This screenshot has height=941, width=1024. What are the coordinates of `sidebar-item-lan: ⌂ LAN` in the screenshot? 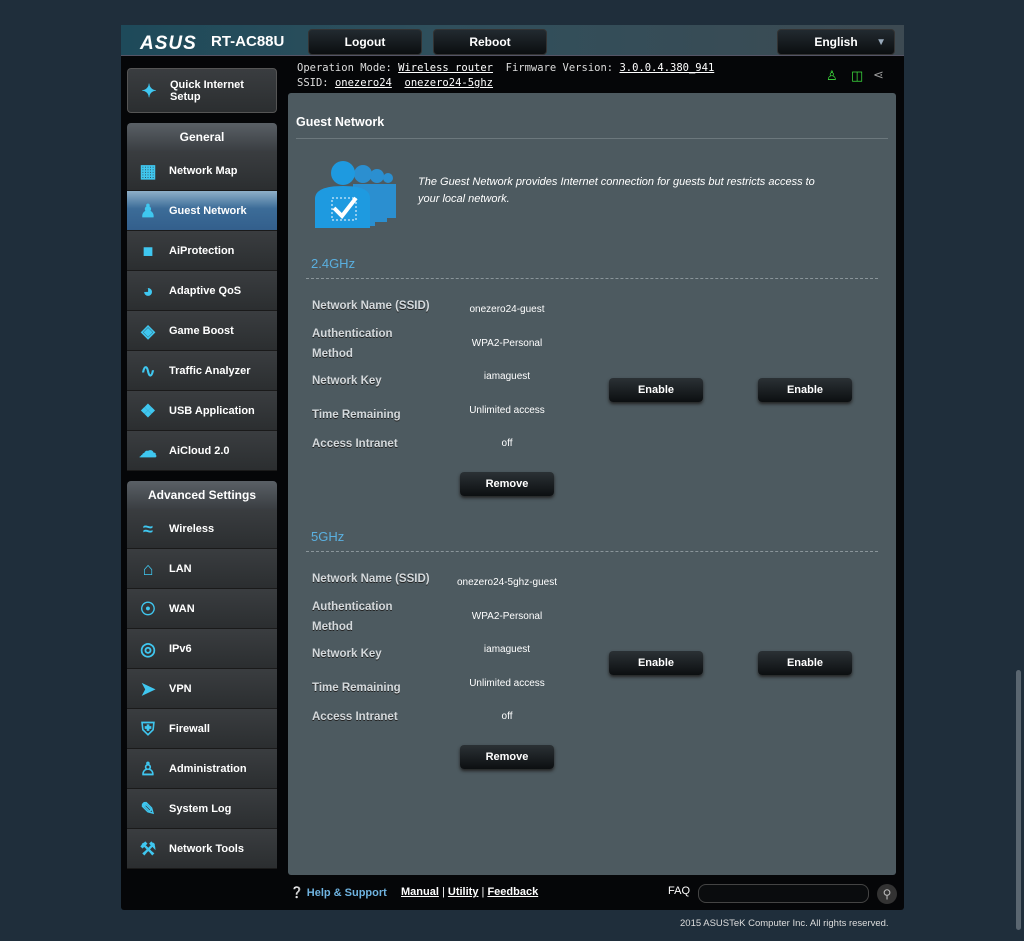 It's located at (202, 569).